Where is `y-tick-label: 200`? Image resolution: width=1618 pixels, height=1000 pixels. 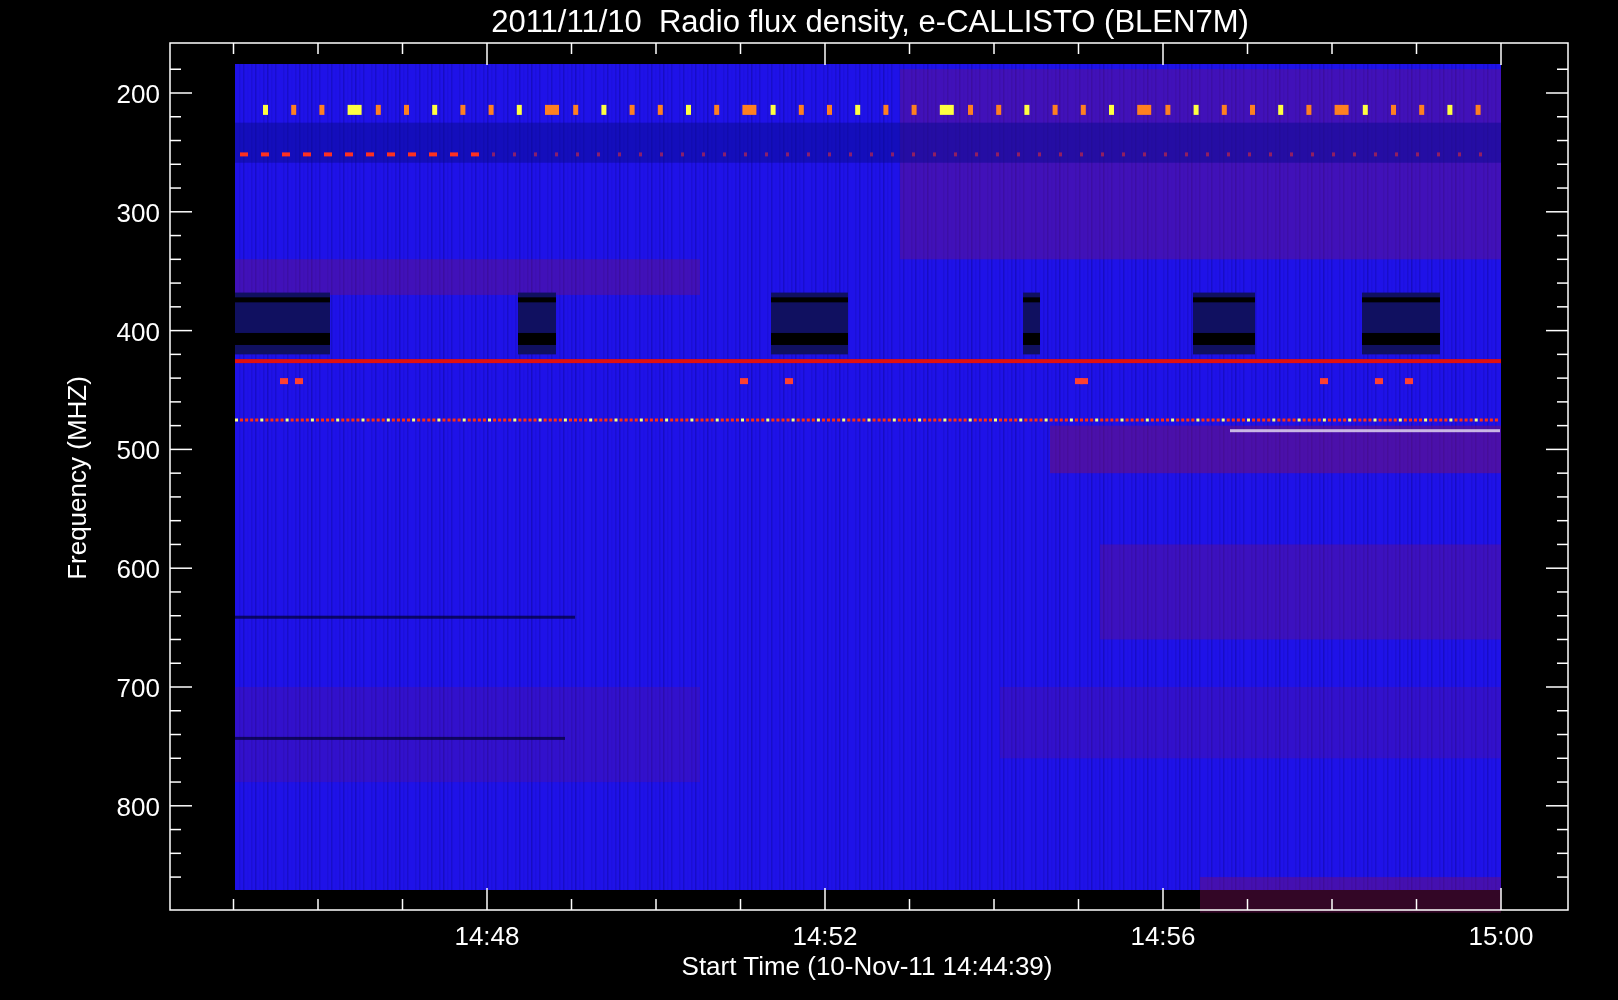 y-tick-label: 200 is located at coordinates (138, 94).